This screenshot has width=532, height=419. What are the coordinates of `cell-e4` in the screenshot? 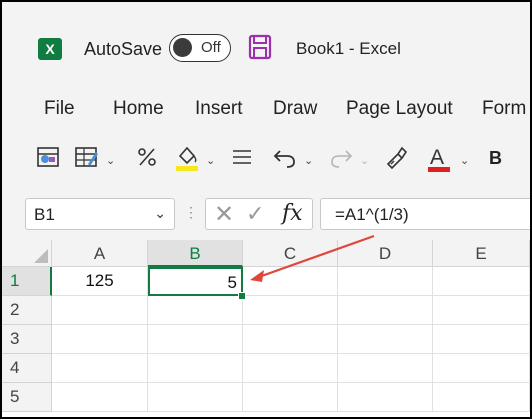 It's located at (481, 368).